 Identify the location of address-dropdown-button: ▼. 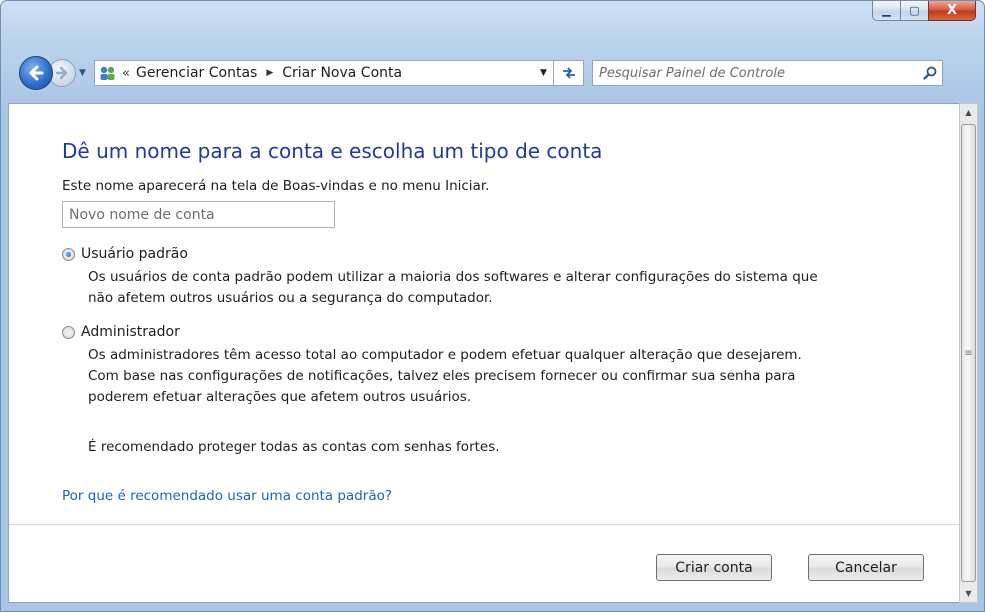
(543, 73).